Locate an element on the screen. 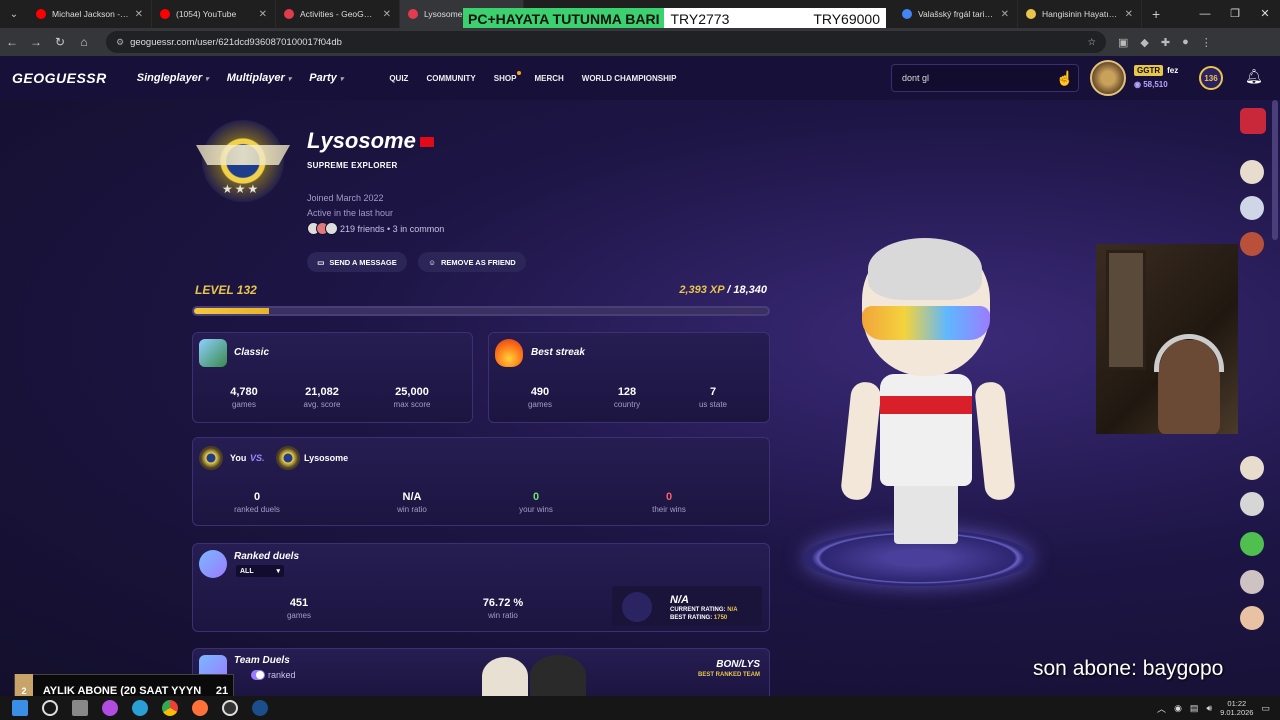 This screenshot has height=720, width=1280. best-rating: BEST RATING: 1750 is located at coordinates (699, 618).